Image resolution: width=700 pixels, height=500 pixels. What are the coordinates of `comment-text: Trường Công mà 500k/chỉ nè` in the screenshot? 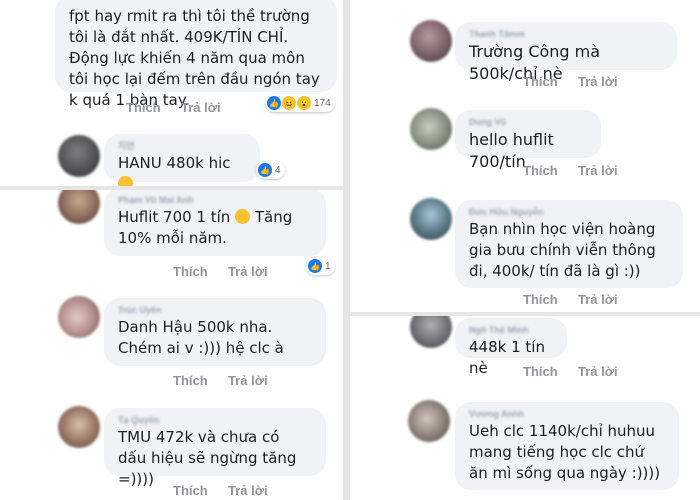 It's located at (535, 62).